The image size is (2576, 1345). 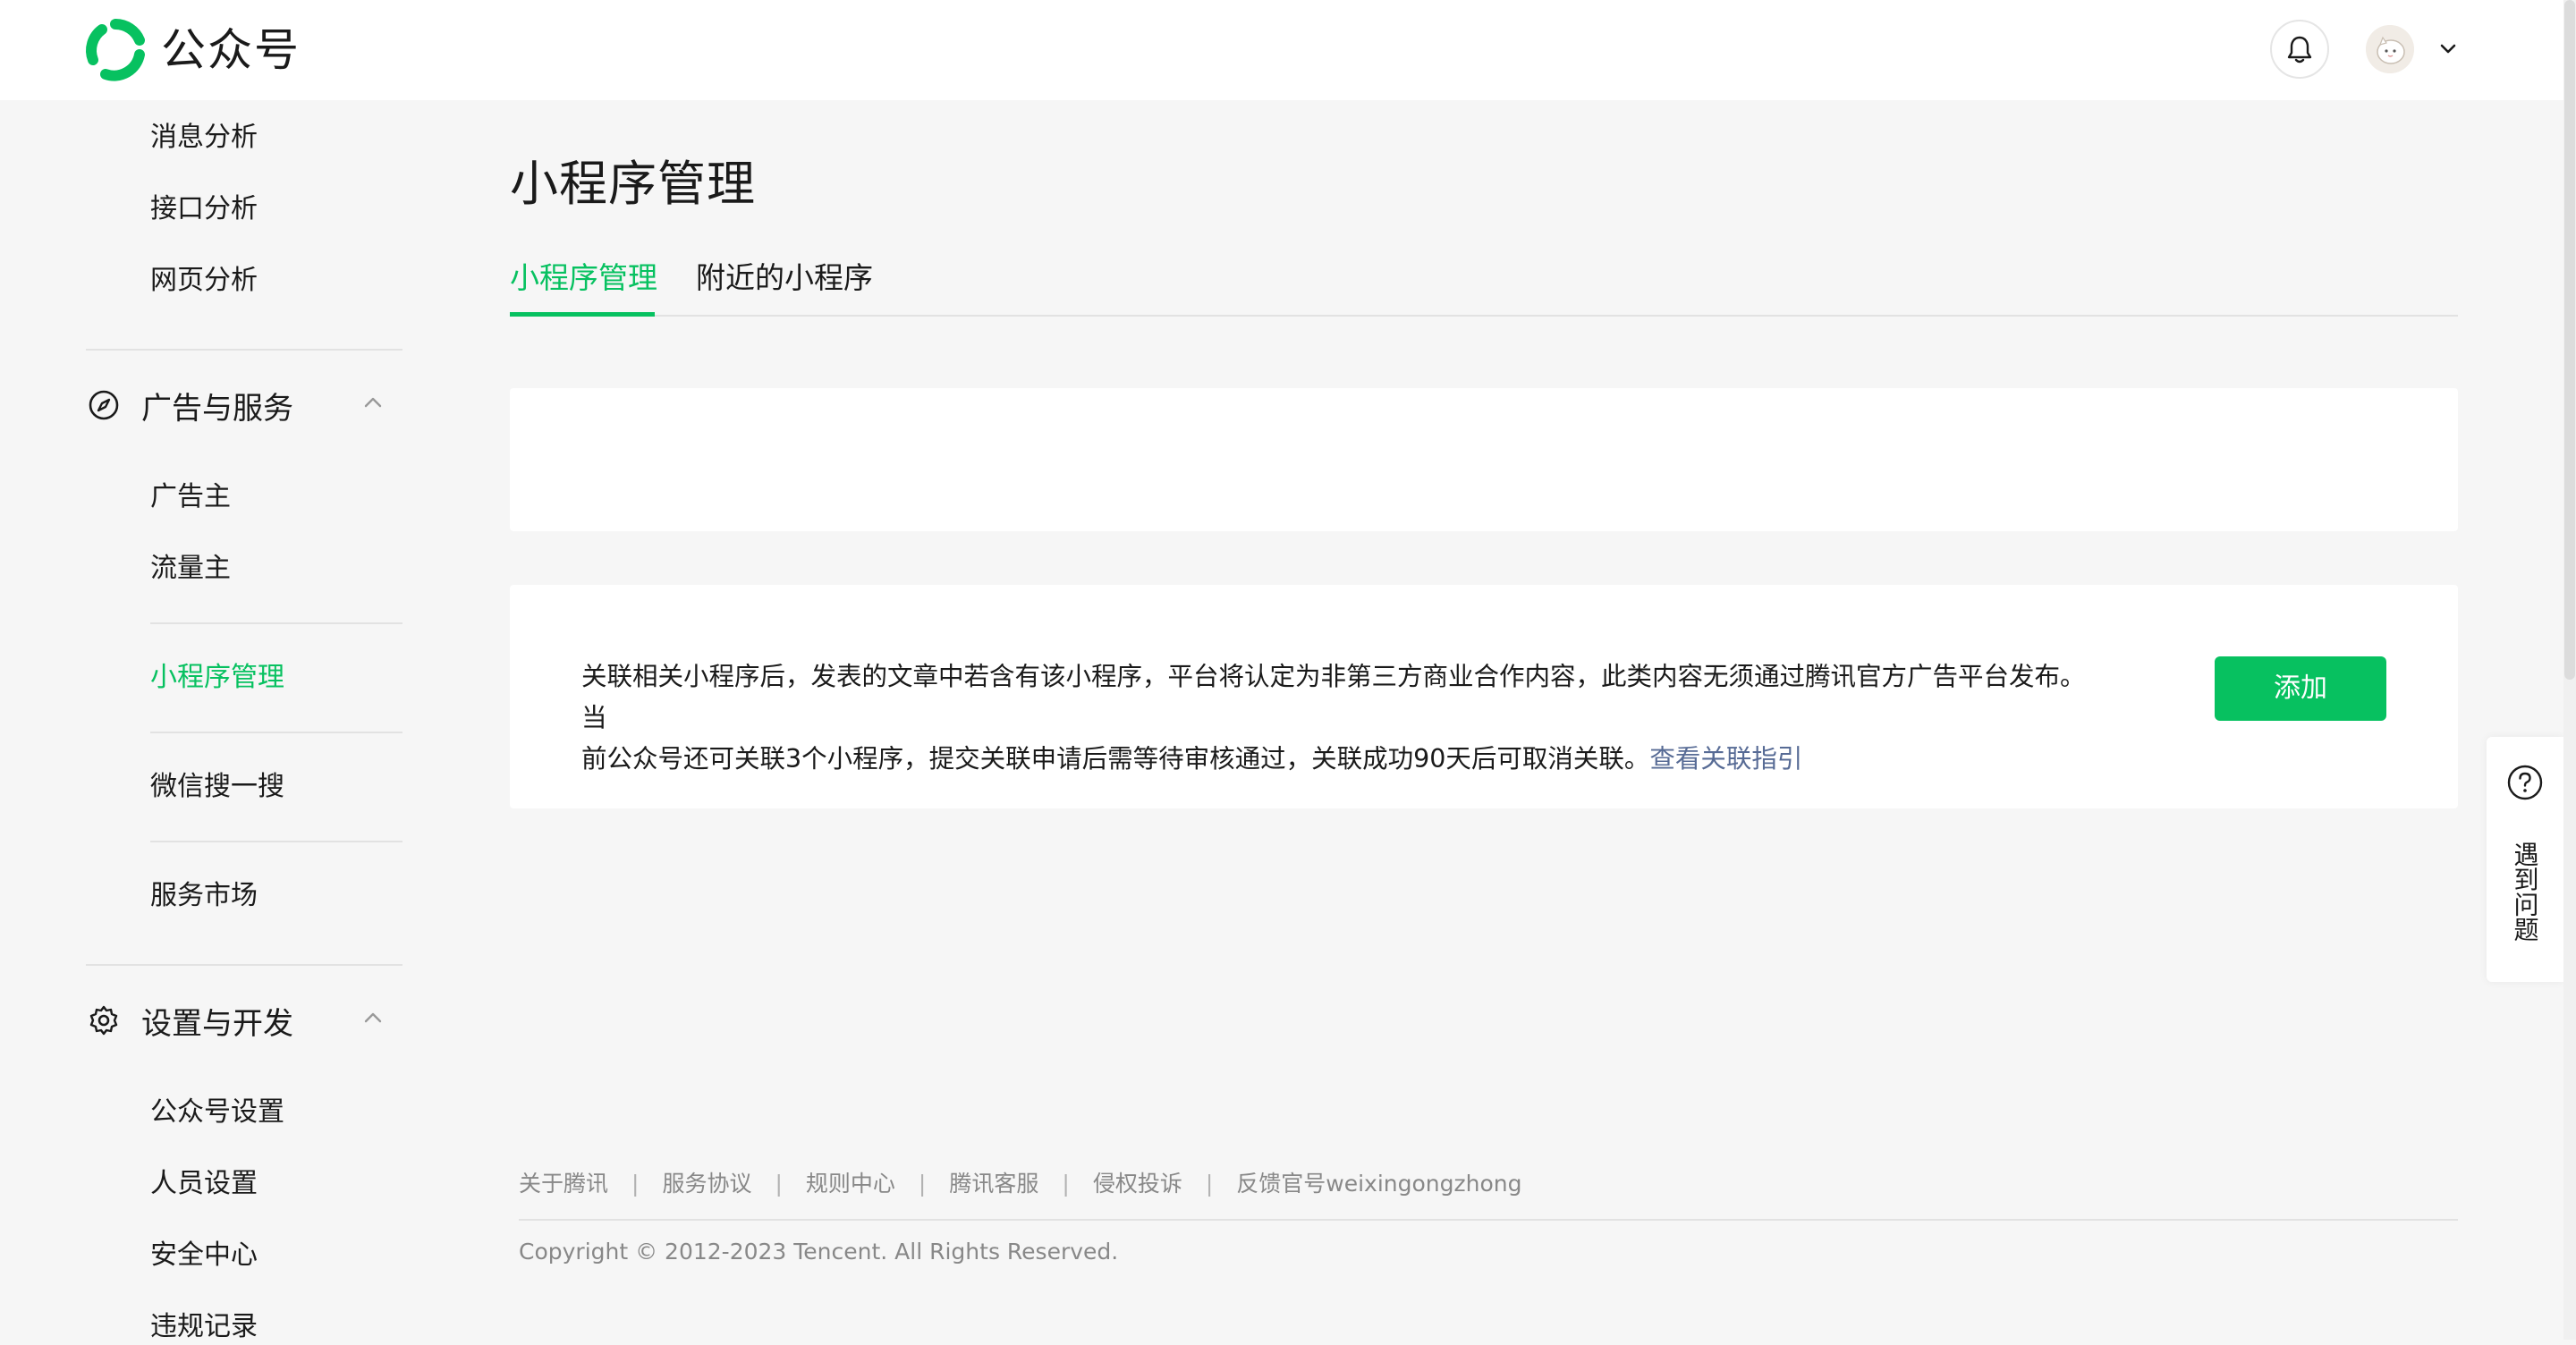 What do you see at coordinates (217, 408) in the screenshot?
I see `sidebar-group-title: 广告与服务` at bounding box center [217, 408].